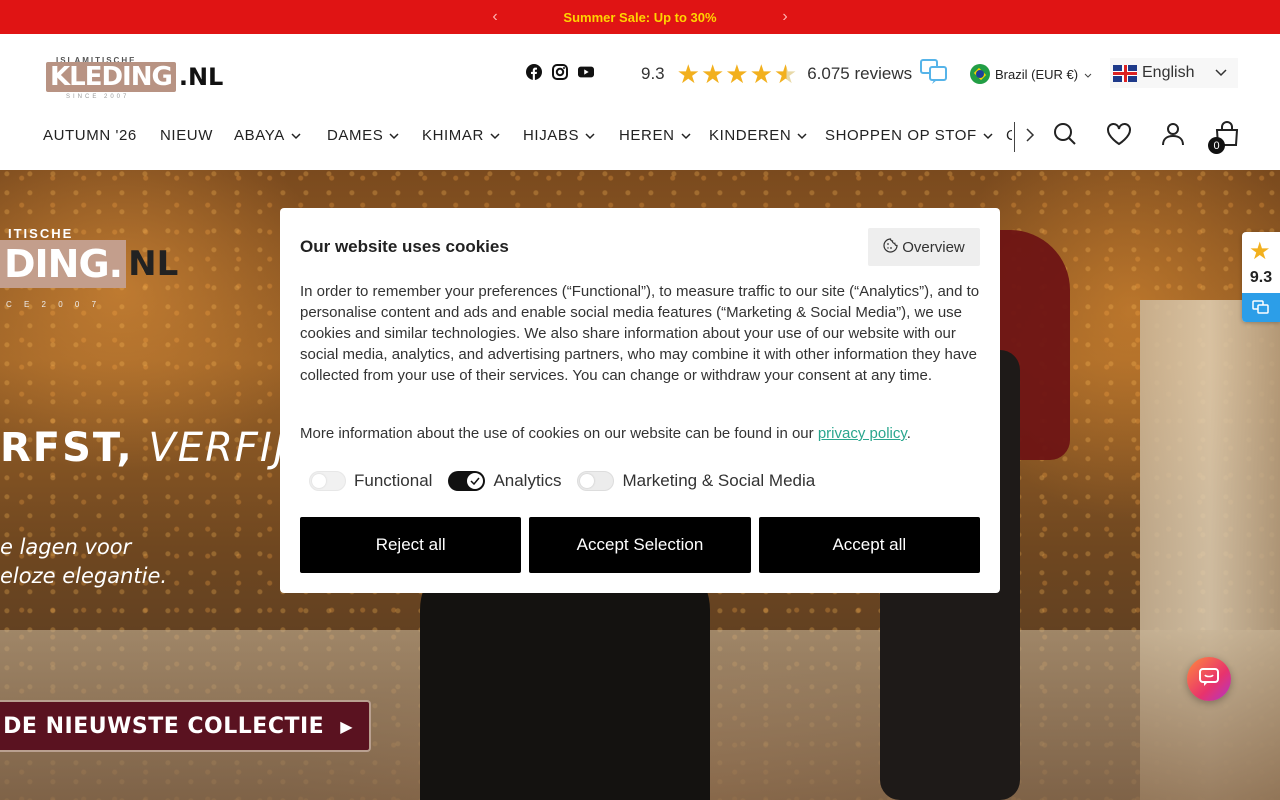  Describe the element at coordinates (758, 135) in the screenshot. I see `nav-item-kinderen: KINDEREN` at that location.